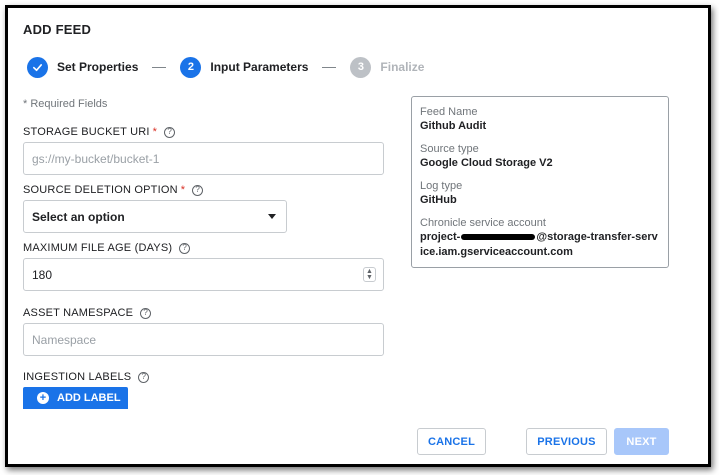  Describe the element at coordinates (86, 132) in the screenshot. I see `field-label-text: STORAGE BUCKET URI` at that location.